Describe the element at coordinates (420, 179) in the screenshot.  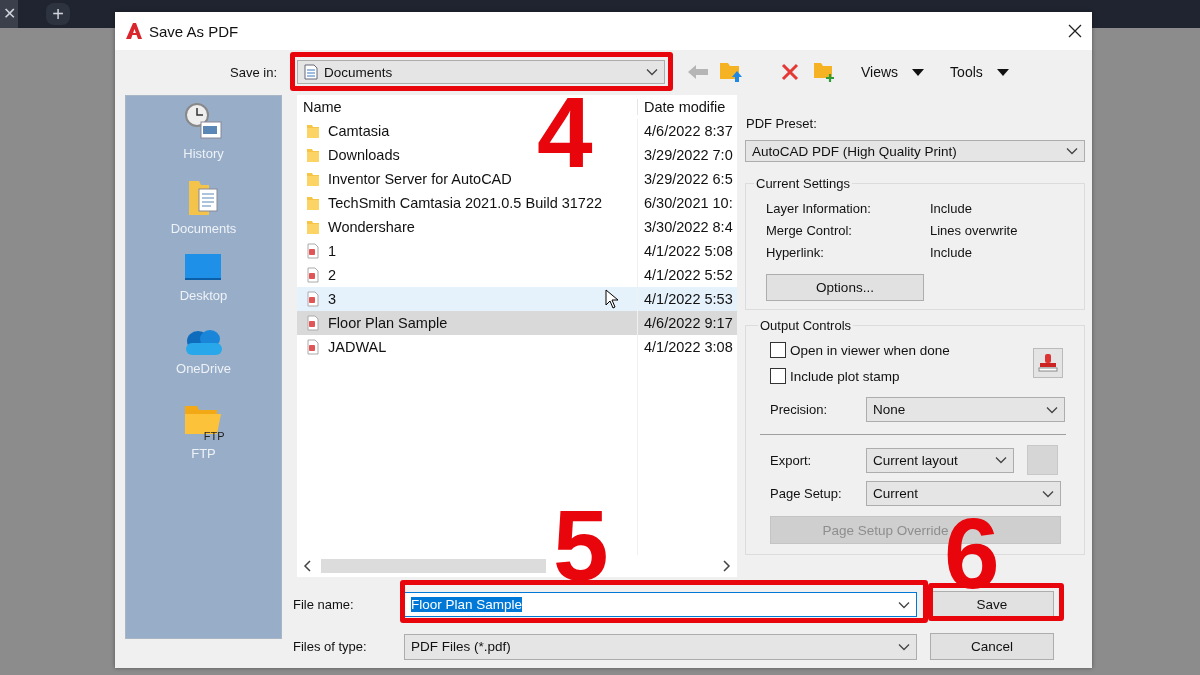
I see `file-name: Inventor Server for AutoCAD` at that location.